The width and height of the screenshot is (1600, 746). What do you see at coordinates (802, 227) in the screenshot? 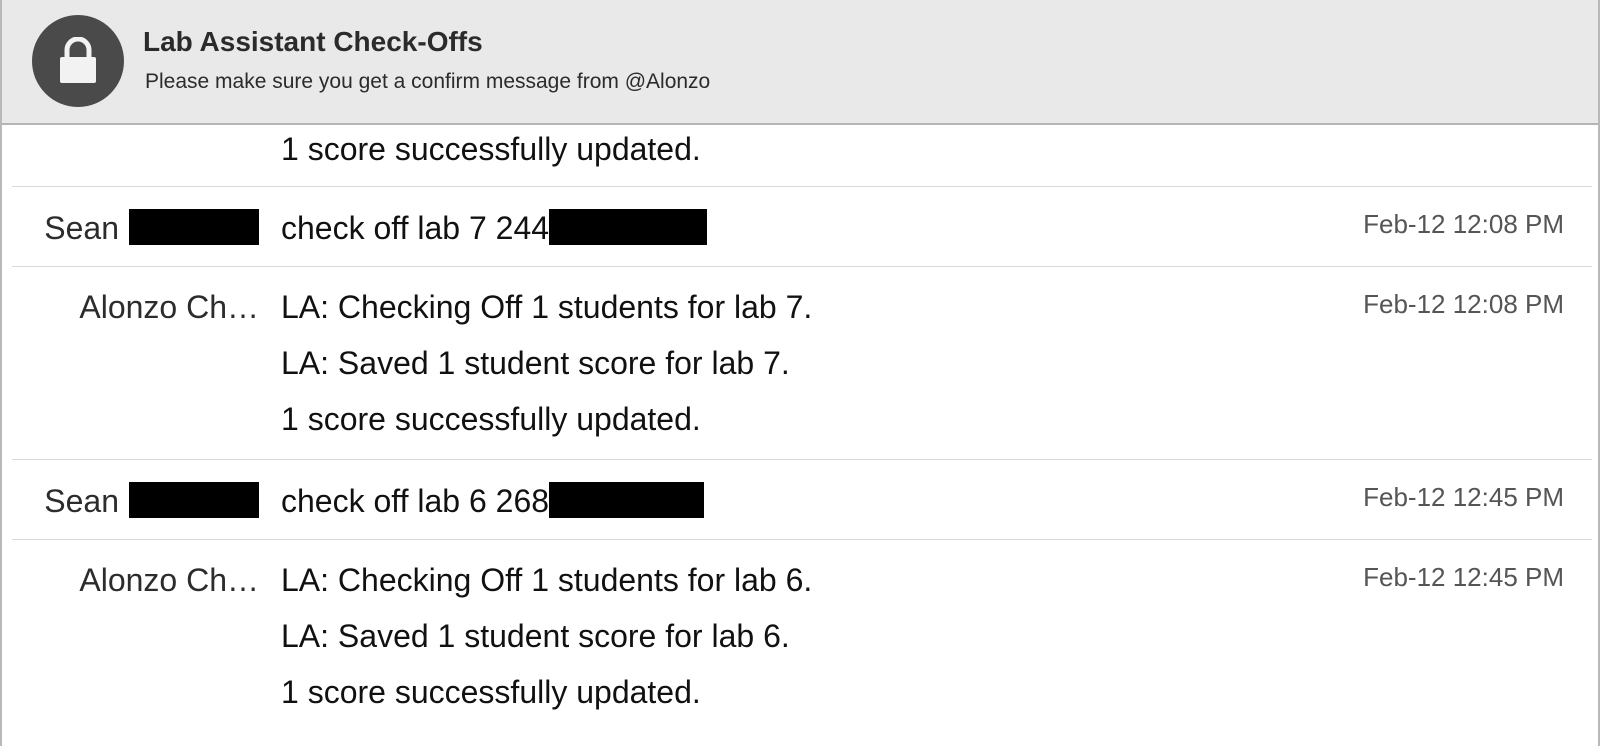
I see `message-item: Sean check off lab 7 244 Feb-12 12:08 PM` at bounding box center [802, 227].